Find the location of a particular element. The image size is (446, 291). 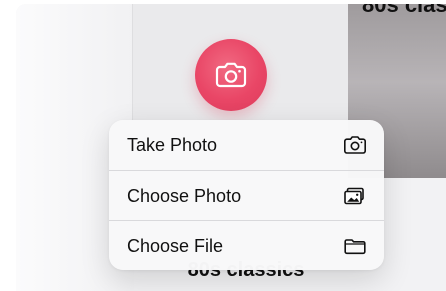

folder-icon is located at coordinates (355, 246).